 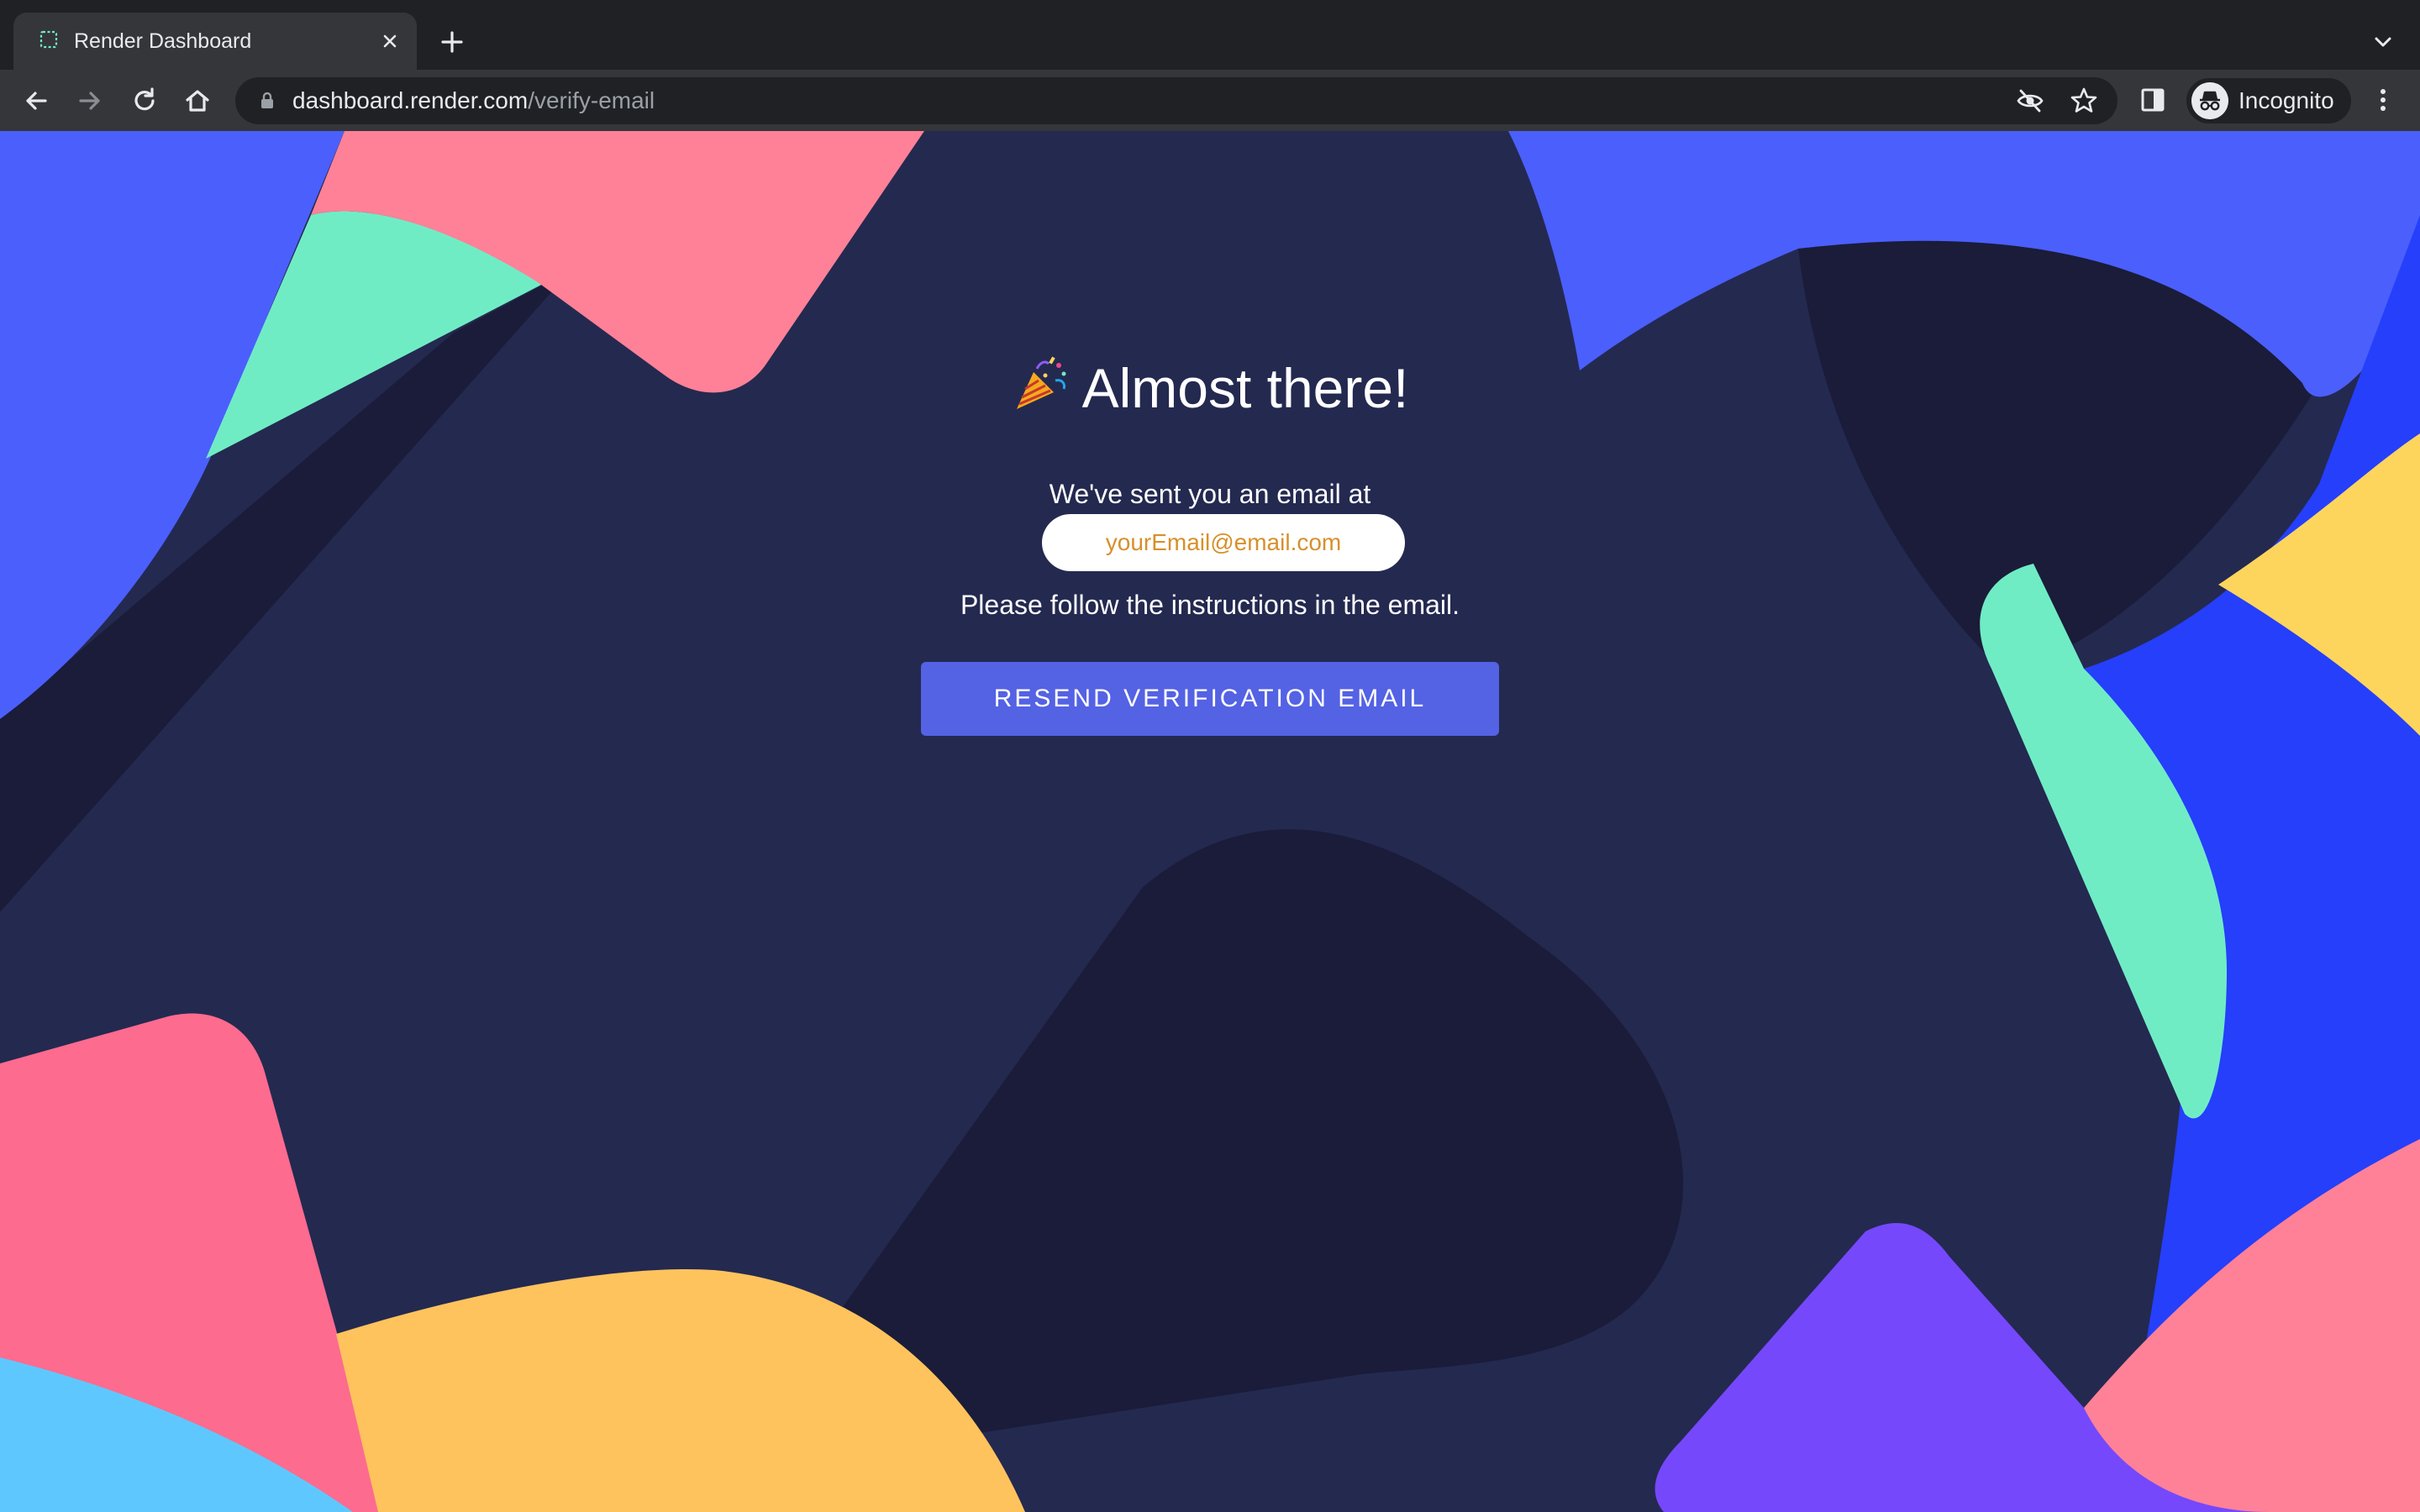 What do you see at coordinates (144, 101) in the screenshot?
I see `reload-icon` at bounding box center [144, 101].